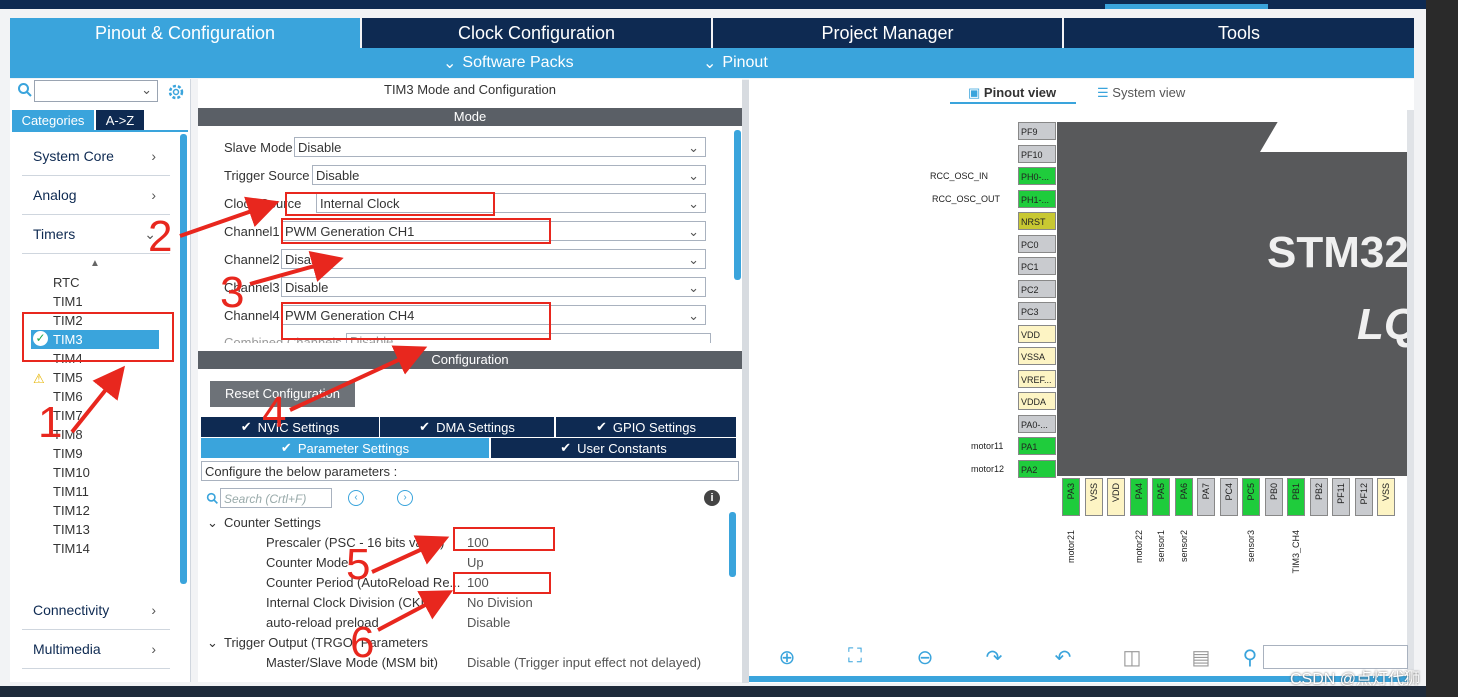 This screenshot has width=1458, height=697. Describe the element at coordinates (71, 548) in the screenshot. I see `timer-item: TIM14` at that location.